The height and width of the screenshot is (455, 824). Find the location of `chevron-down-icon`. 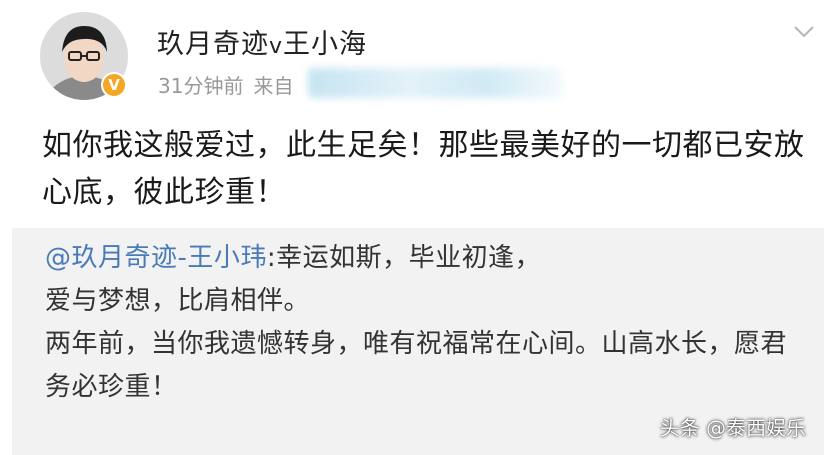

chevron-down-icon is located at coordinates (804, 32).